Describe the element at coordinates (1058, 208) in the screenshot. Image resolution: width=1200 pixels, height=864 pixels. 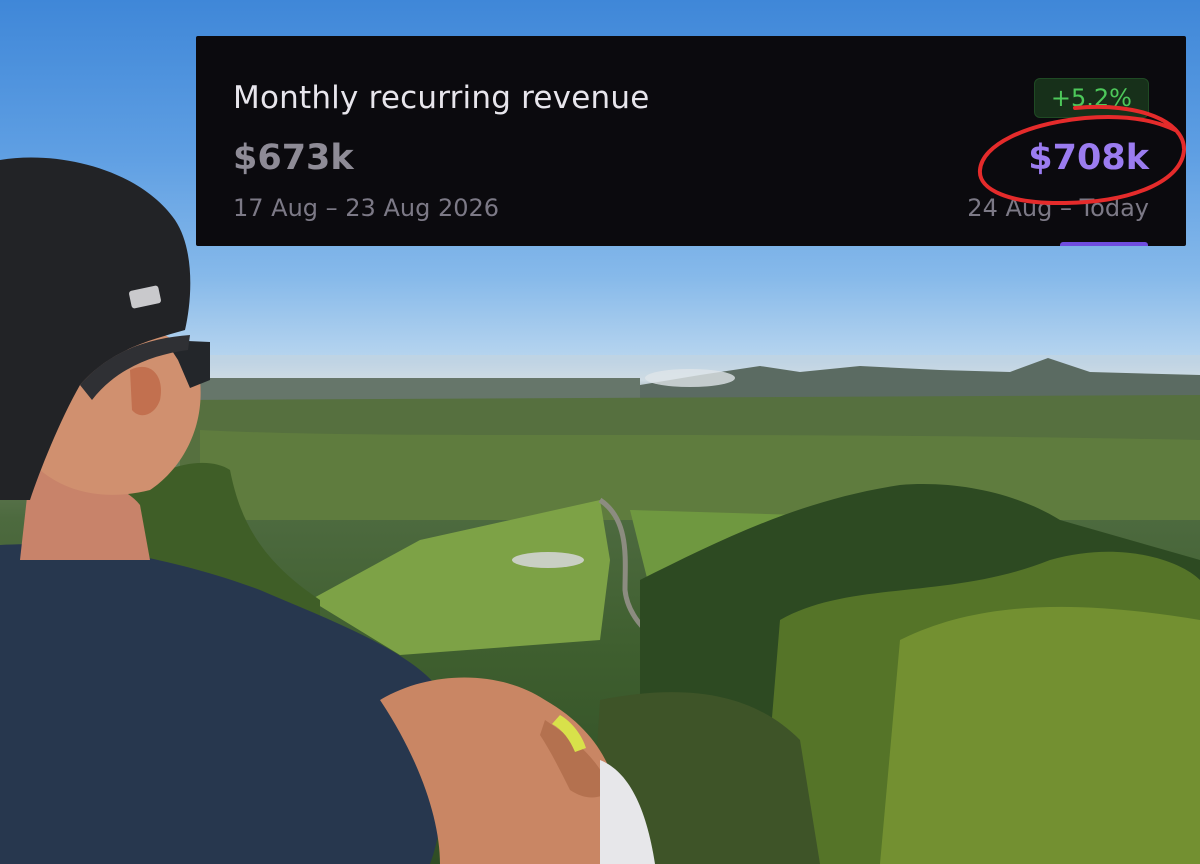
I see `current-period-range: 24 Aug – Today` at that location.